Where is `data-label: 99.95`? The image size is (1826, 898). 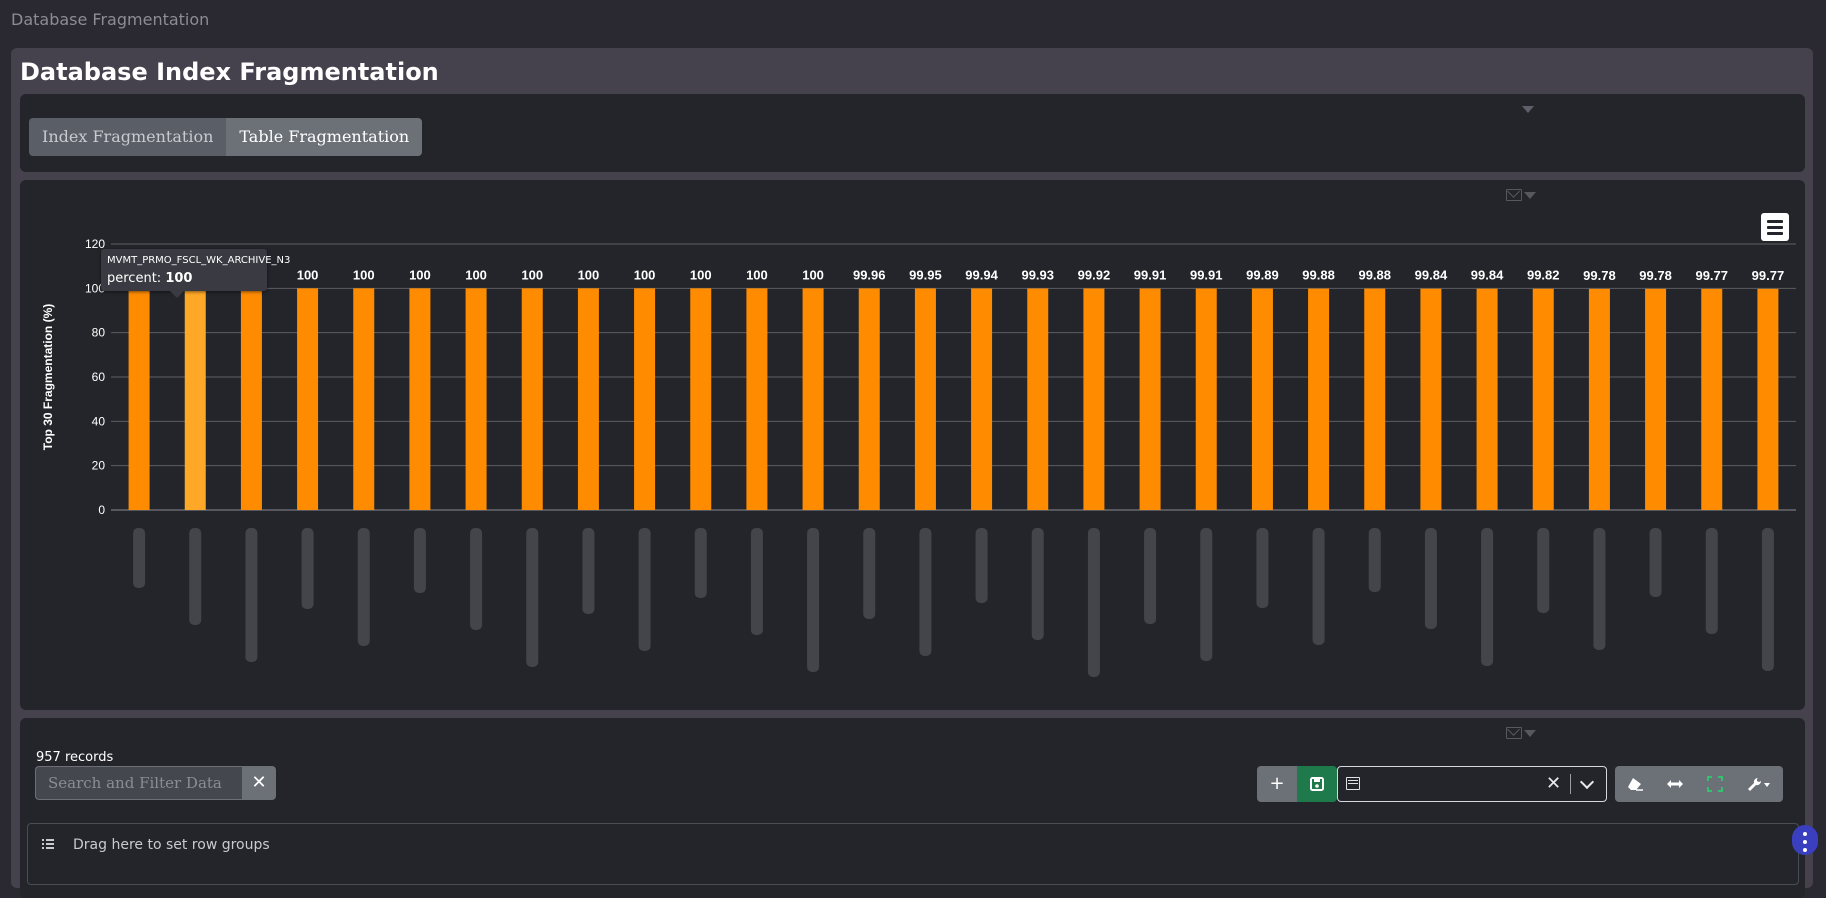 data-label: 99.95 is located at coordinates (925, 274).